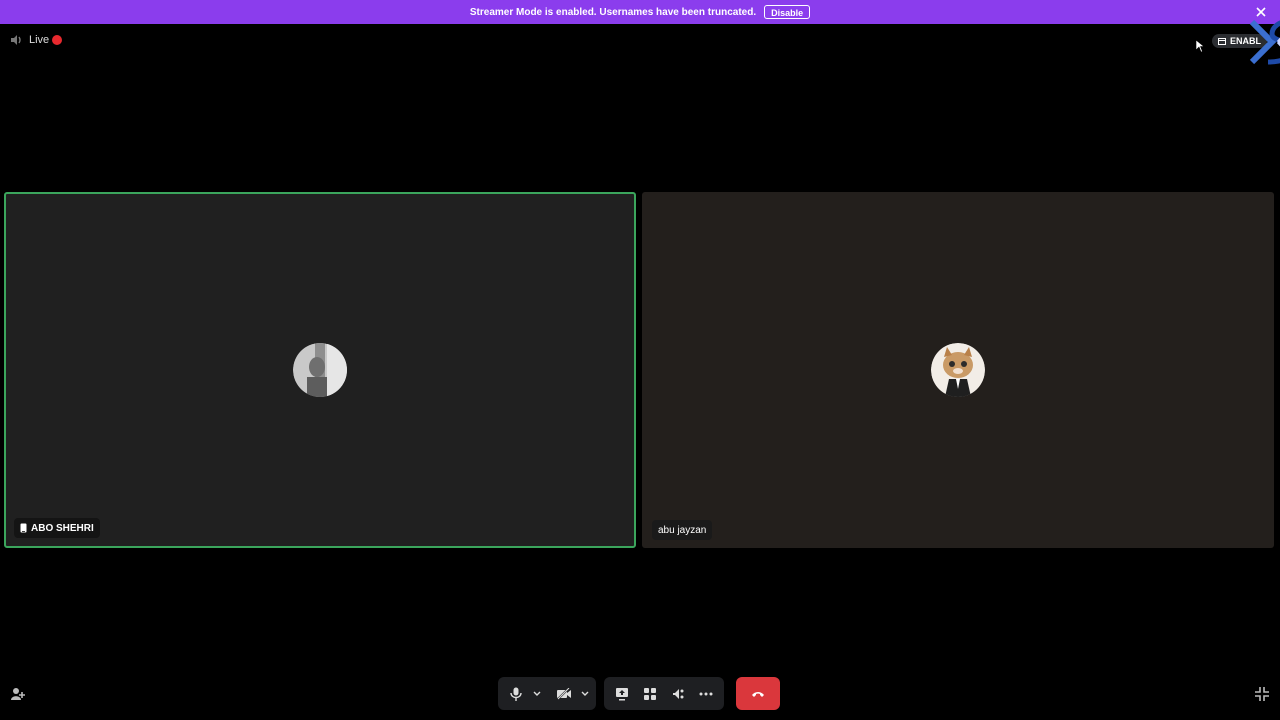  What do you see at coordinates (62, 528) in the screenshot?
I see `participant-name: ABO SHEHRI` at bounding box center [62, 528].